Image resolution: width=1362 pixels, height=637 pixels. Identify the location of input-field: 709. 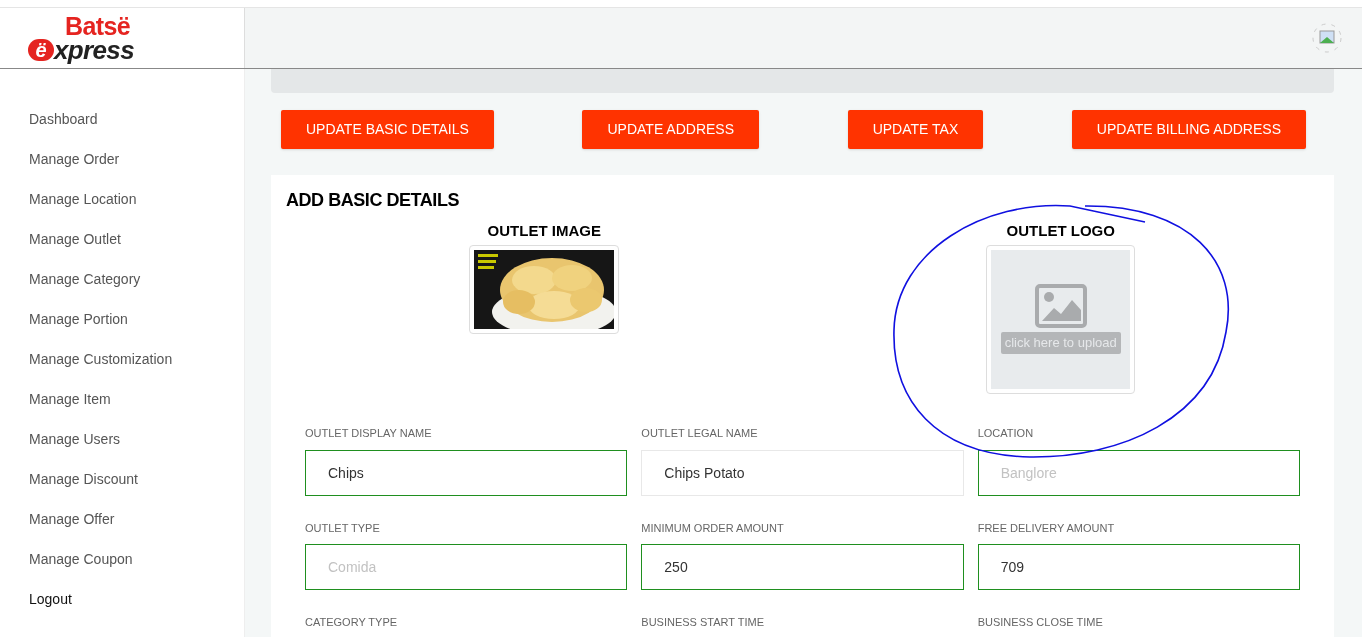
(1138, 567).